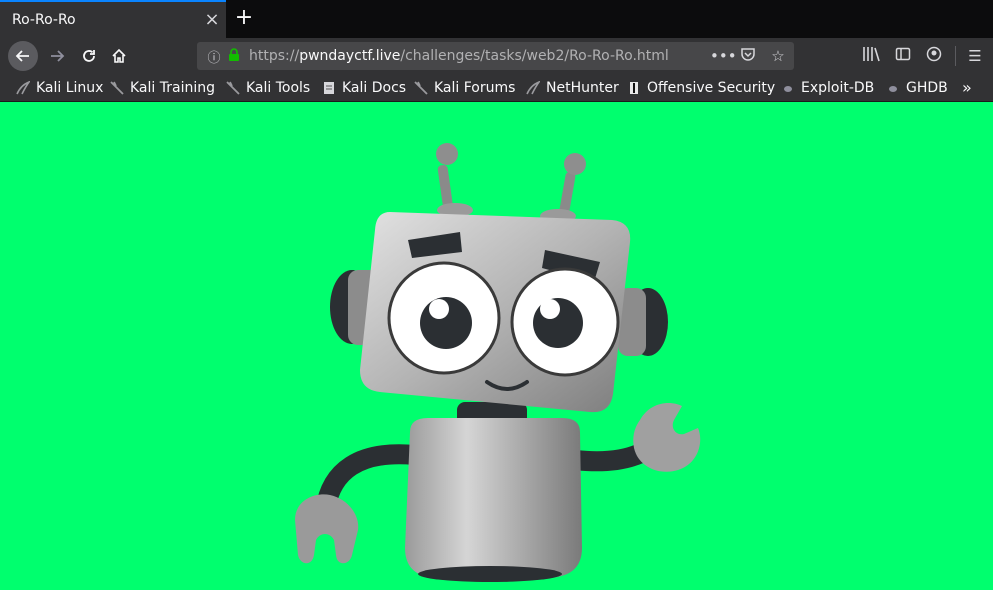 Image resolution: width=993 pixels, height=590 pixels. I want to click on url-scheme: https://, so click(274, 56).